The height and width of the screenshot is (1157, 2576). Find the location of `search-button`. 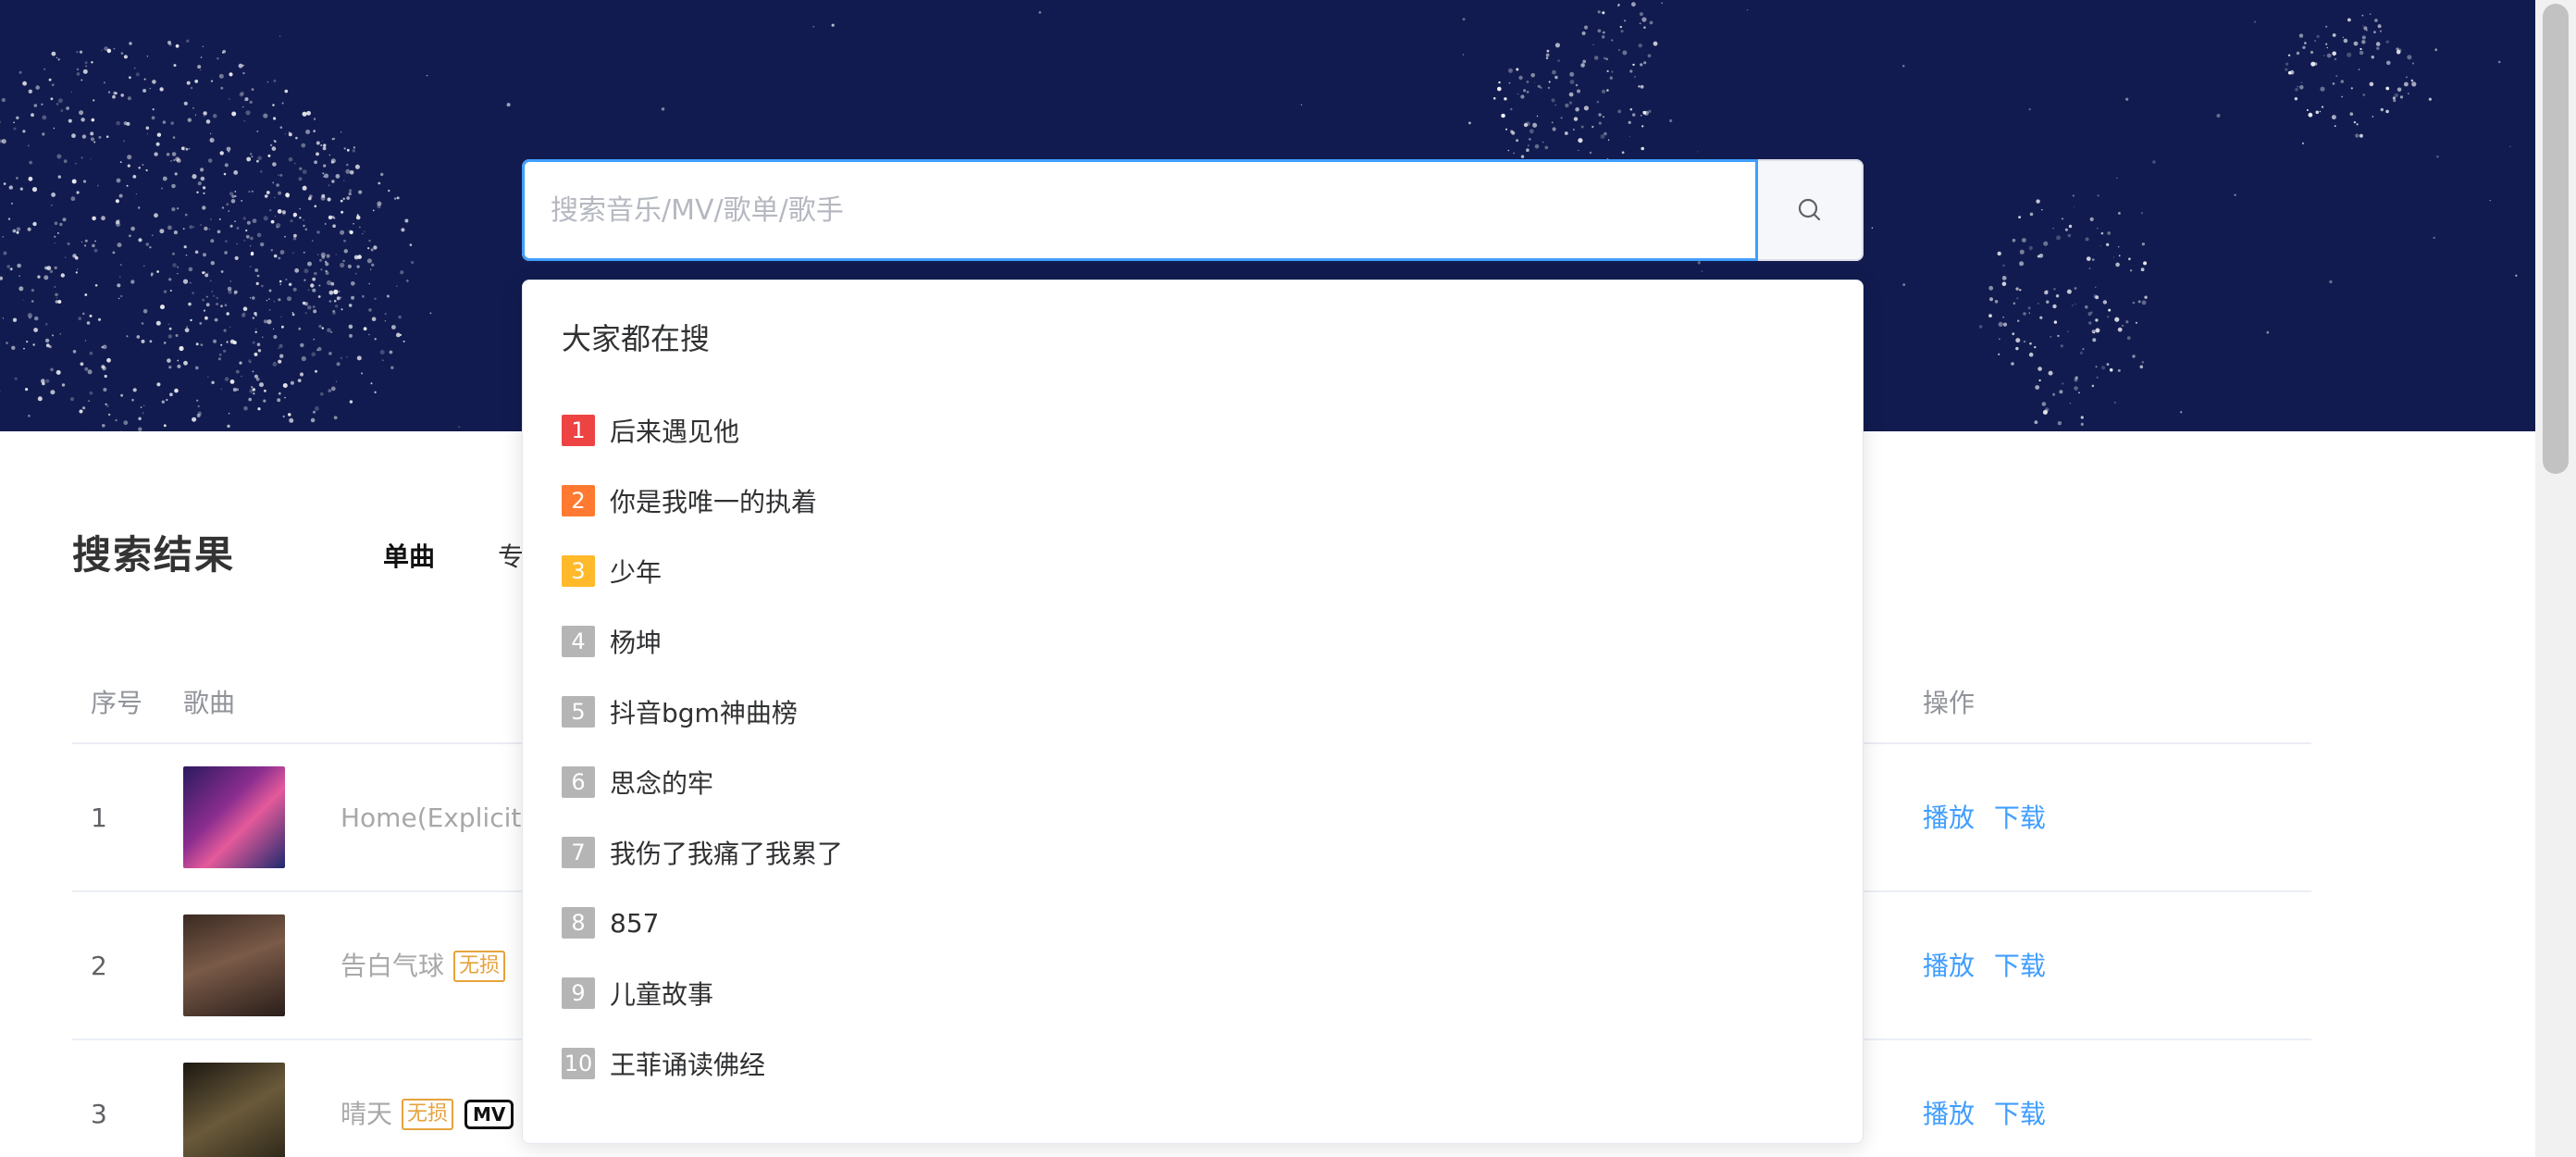

search-button is located at coordinates (1811, 210).